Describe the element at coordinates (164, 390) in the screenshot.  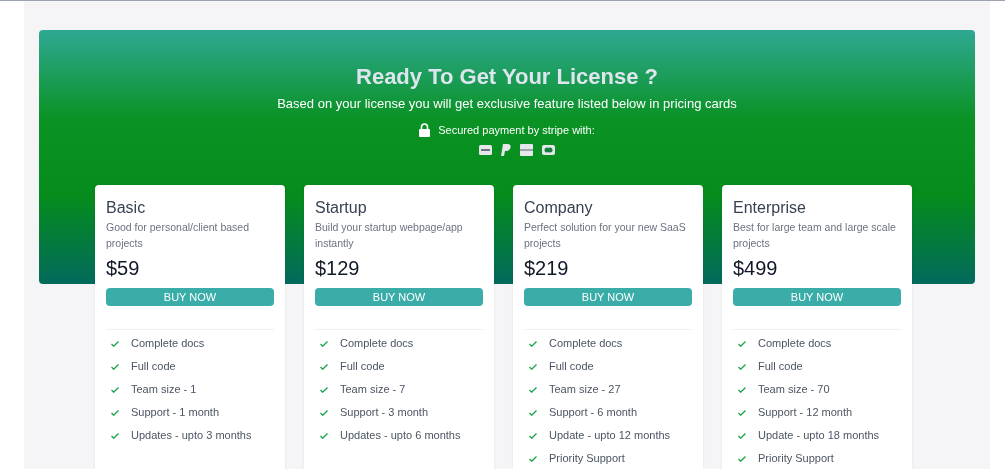
I see `feature-text: Team size - 1` at that location.